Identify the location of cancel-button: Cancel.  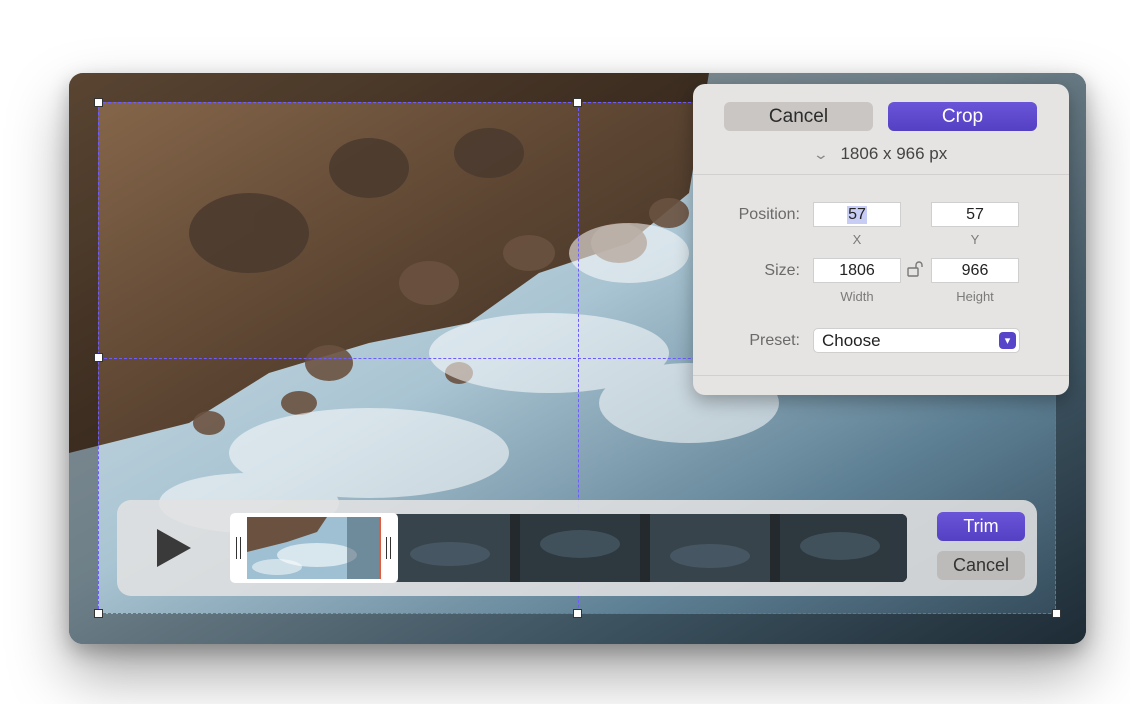
(798, 116).